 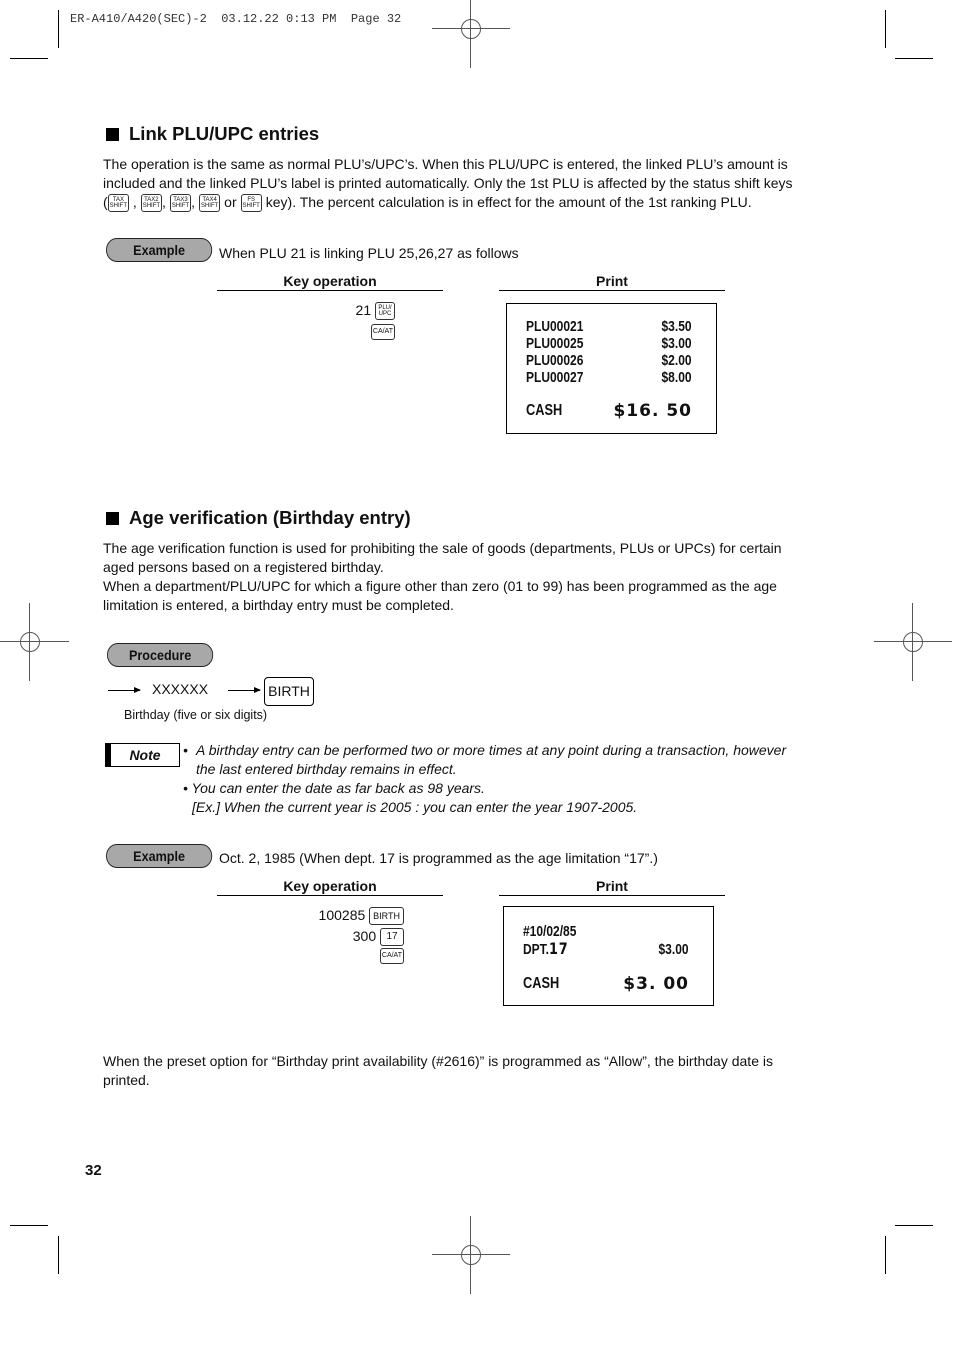 I want to click on receipt-dept-amount: $3.00, so click(x=673, y=949).